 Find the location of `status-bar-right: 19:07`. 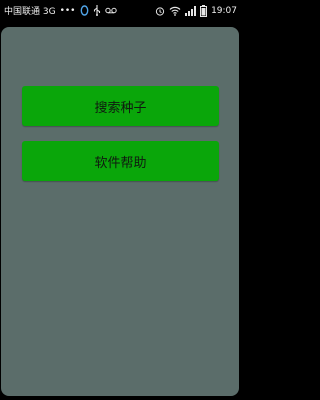

status-bar-right: 19:07 is located at coordinates (196, 10).